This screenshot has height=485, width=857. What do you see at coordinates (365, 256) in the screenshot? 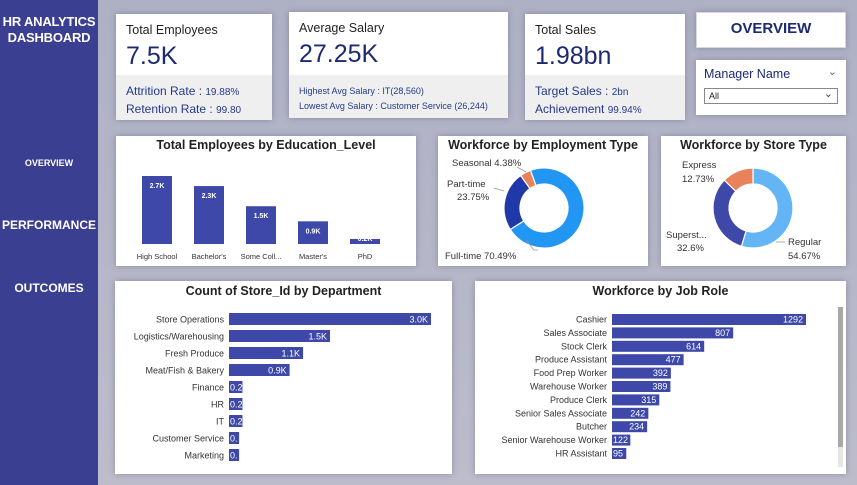
I see `edu-category-label: PhD` at bounding box center [365, 256].